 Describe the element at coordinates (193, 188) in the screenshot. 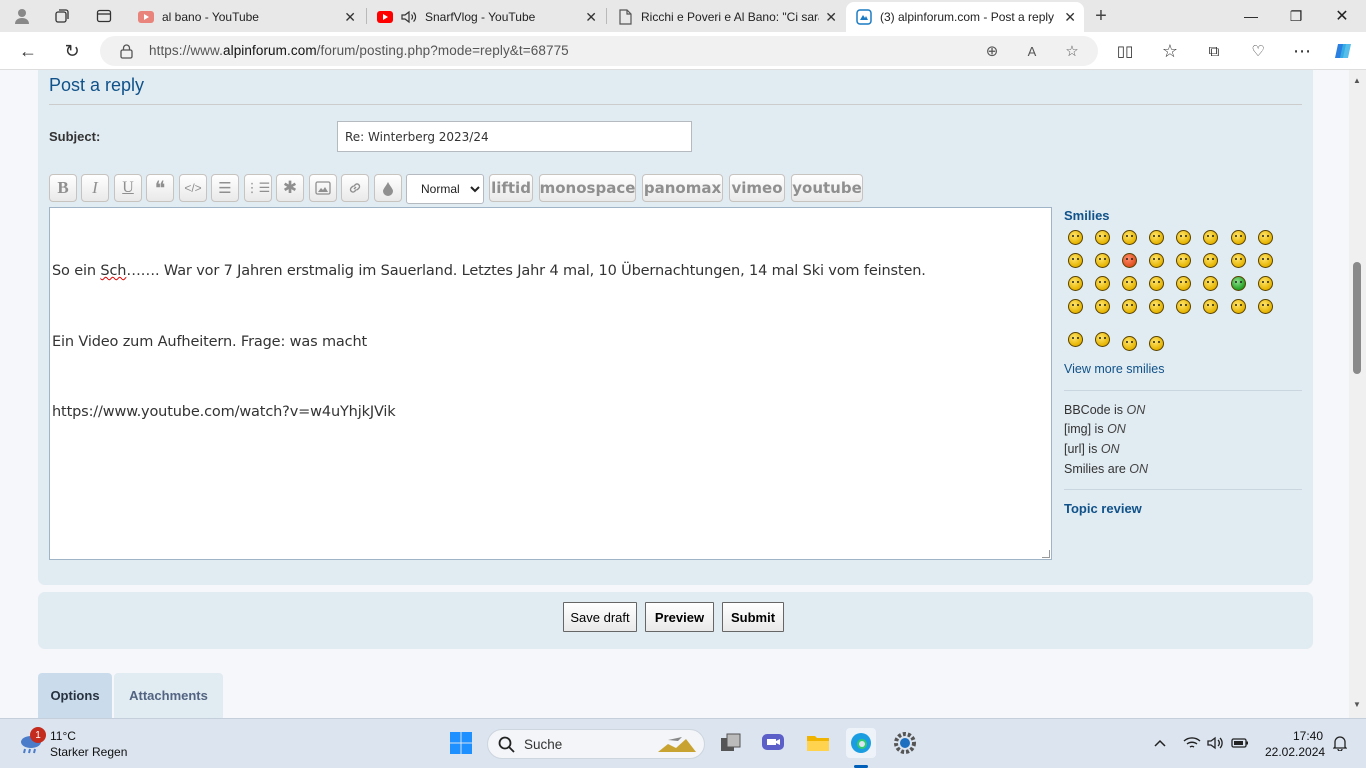

I see `code-icon: </>` at that location.